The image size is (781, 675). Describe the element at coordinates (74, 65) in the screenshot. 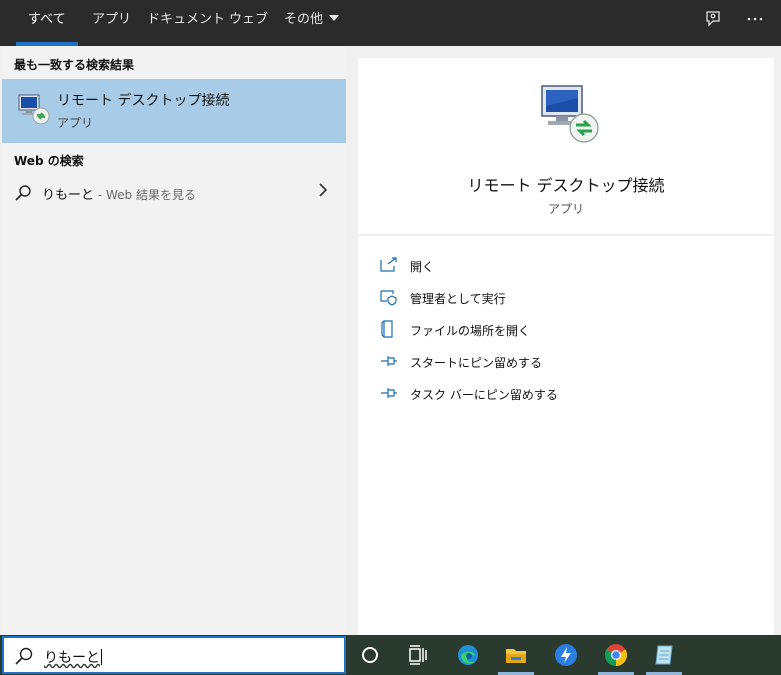

I see `best-match-header: 最も一致する検索結果` at that location.